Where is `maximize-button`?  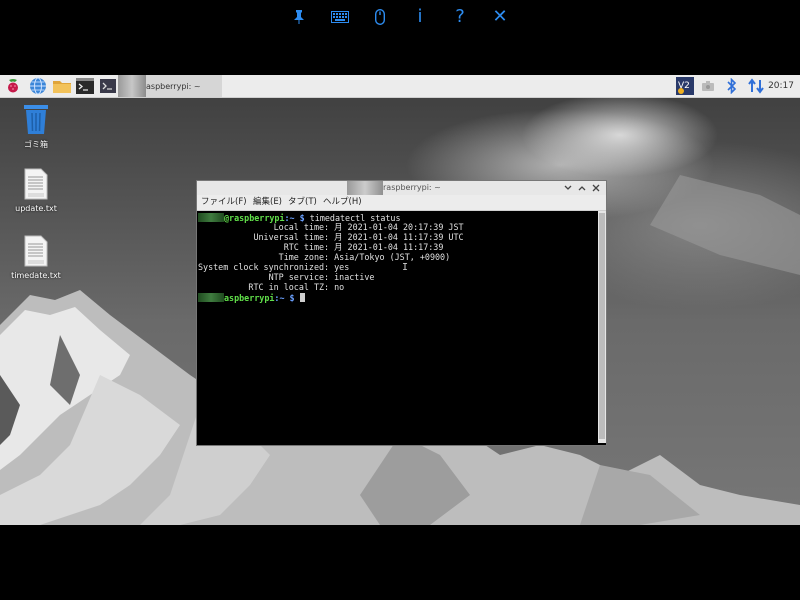
maximize-button is located at coordinates (582, 188).